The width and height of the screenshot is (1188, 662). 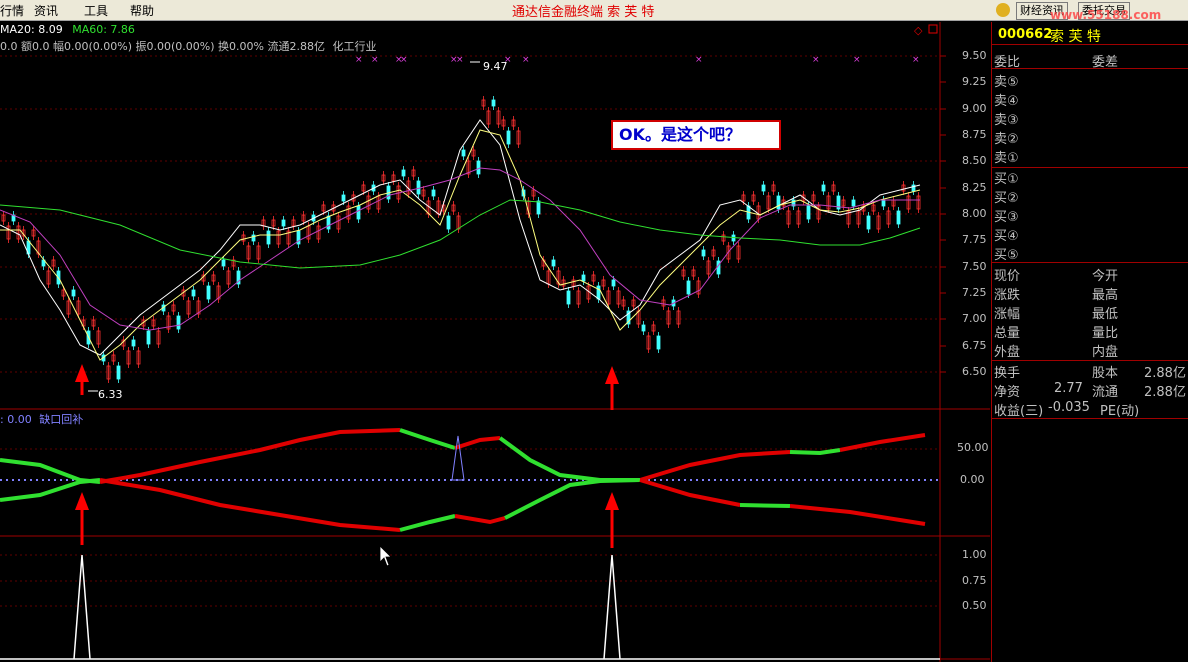 I want to click on signal-arrow-right, so click(x=612, y=457).